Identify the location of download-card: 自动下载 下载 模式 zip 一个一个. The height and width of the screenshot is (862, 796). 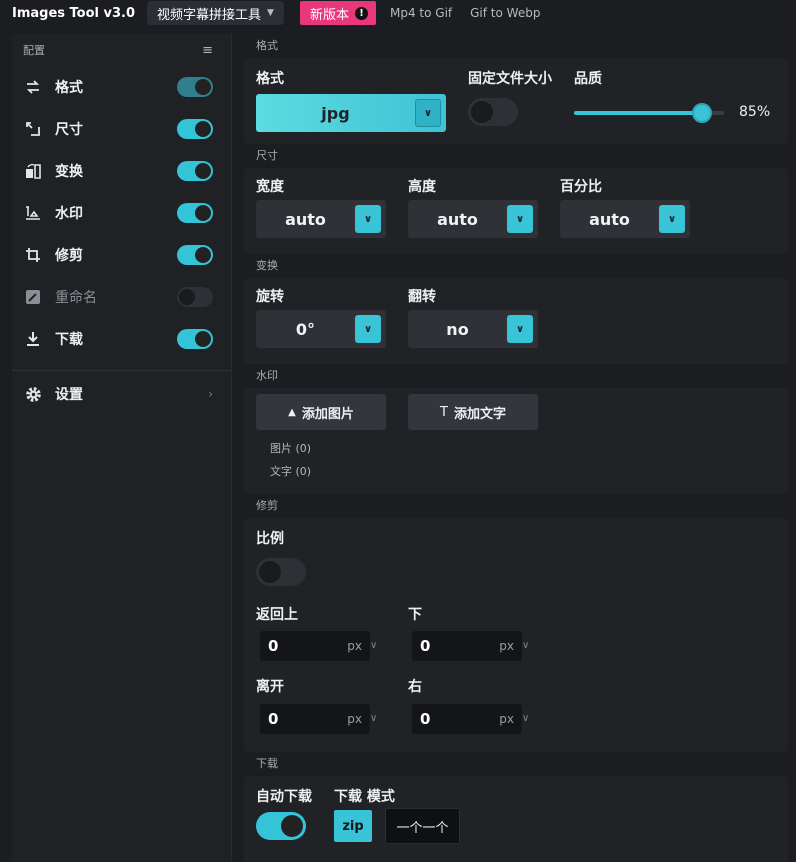
(516, 819).